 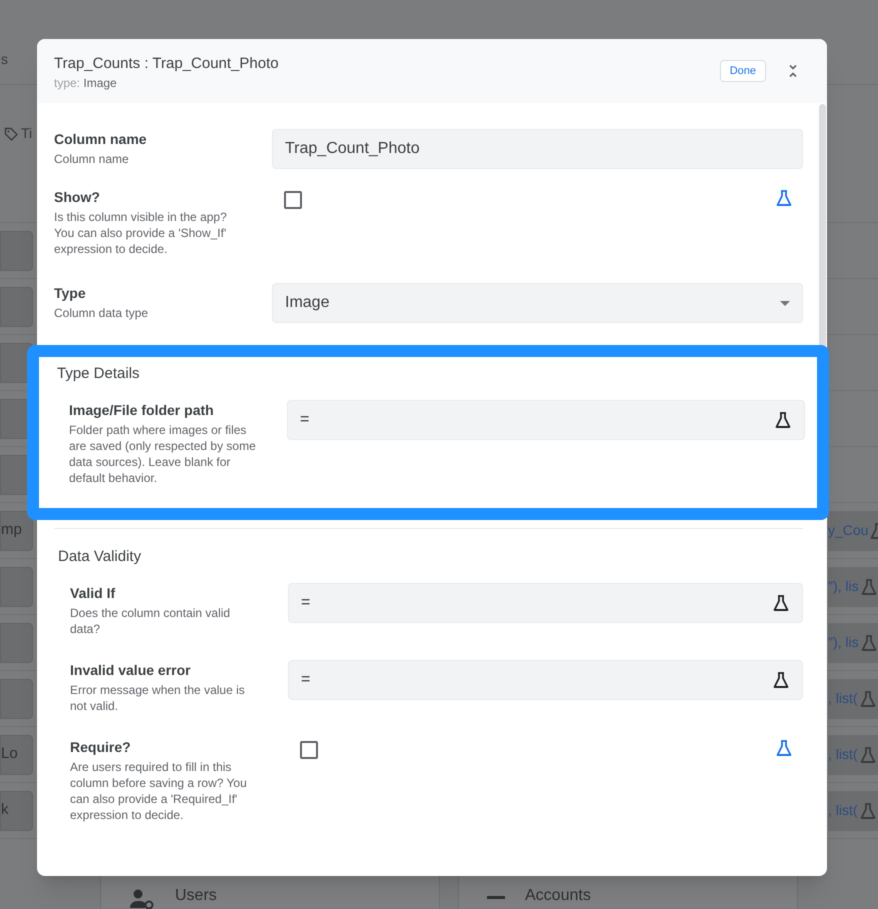 I want to click on header-text: s, so click(x=4, y=59).